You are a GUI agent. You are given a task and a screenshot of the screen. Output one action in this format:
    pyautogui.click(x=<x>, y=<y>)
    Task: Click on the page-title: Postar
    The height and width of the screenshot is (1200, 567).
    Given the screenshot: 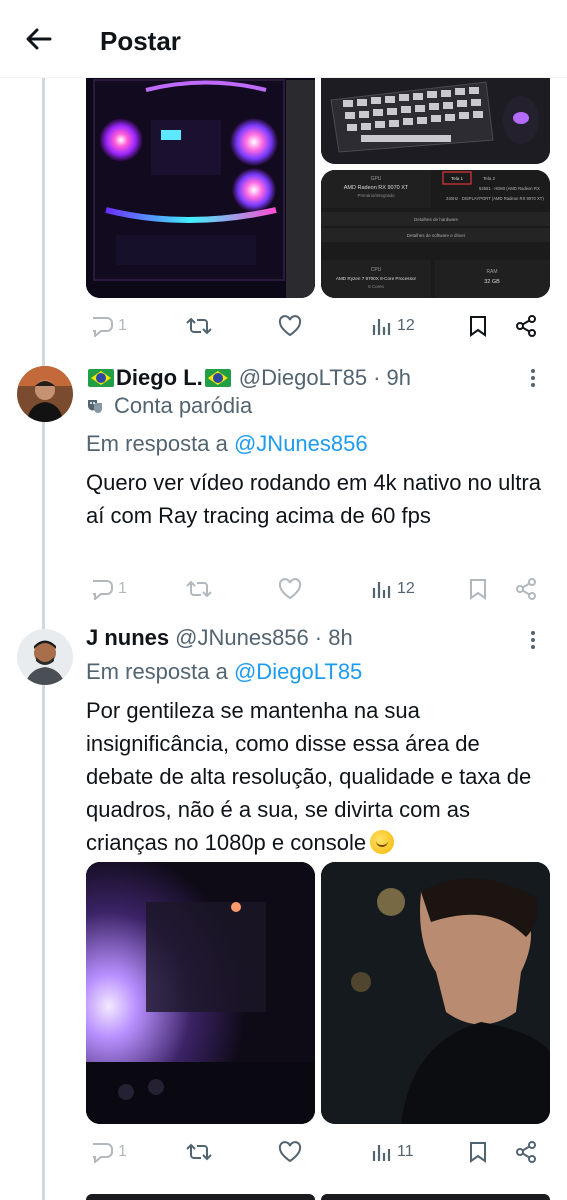 What is the action you would take?
    pyautogui.click(x=140, y=41)
    